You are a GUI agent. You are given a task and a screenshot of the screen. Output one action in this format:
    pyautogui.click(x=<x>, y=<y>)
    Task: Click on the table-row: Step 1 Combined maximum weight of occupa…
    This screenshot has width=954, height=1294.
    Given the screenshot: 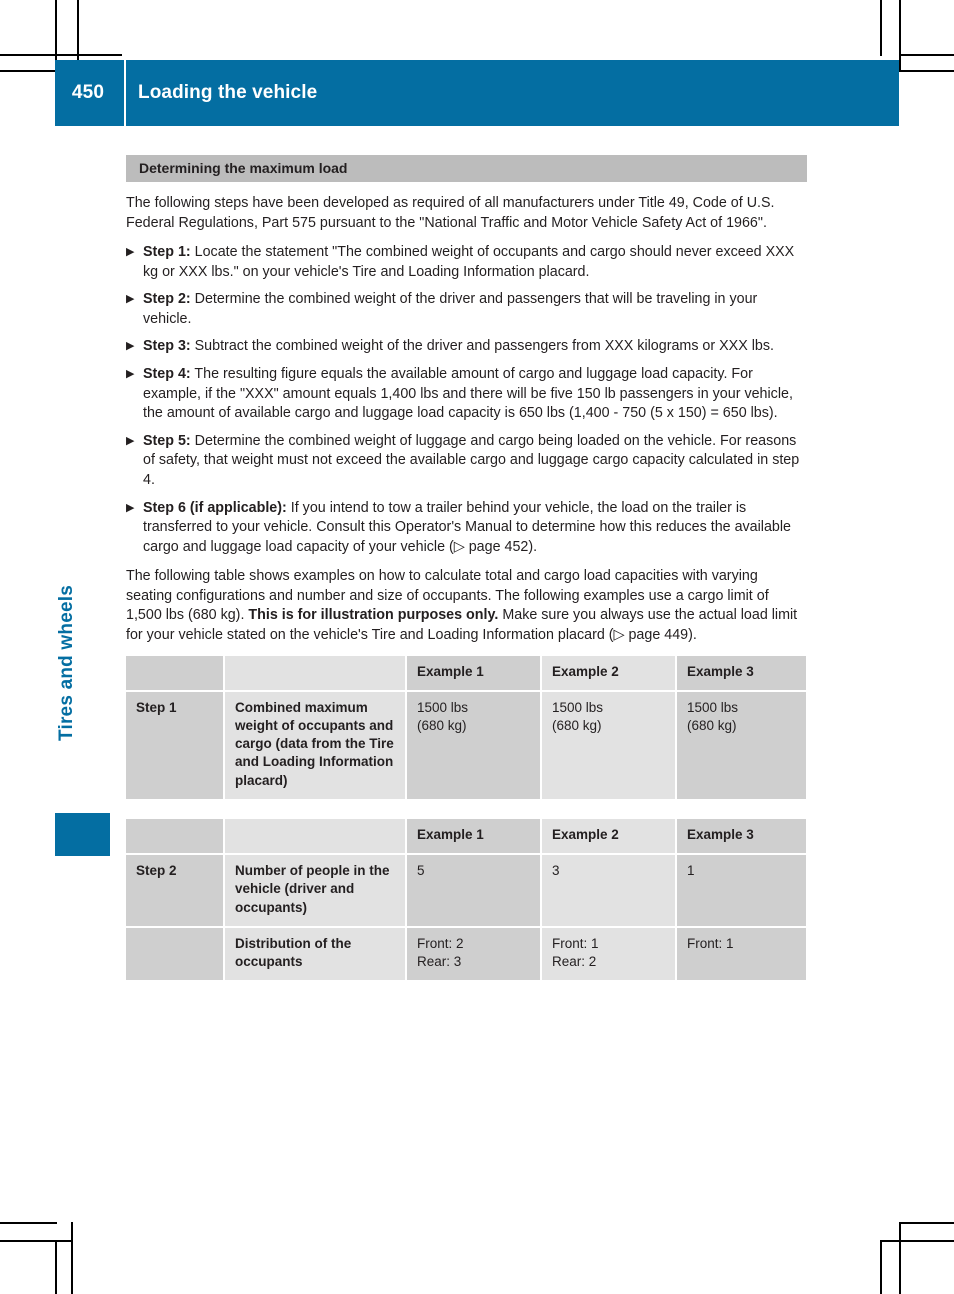 What is the action you would take?
    pyautogui.click(x=467, y=745)
    